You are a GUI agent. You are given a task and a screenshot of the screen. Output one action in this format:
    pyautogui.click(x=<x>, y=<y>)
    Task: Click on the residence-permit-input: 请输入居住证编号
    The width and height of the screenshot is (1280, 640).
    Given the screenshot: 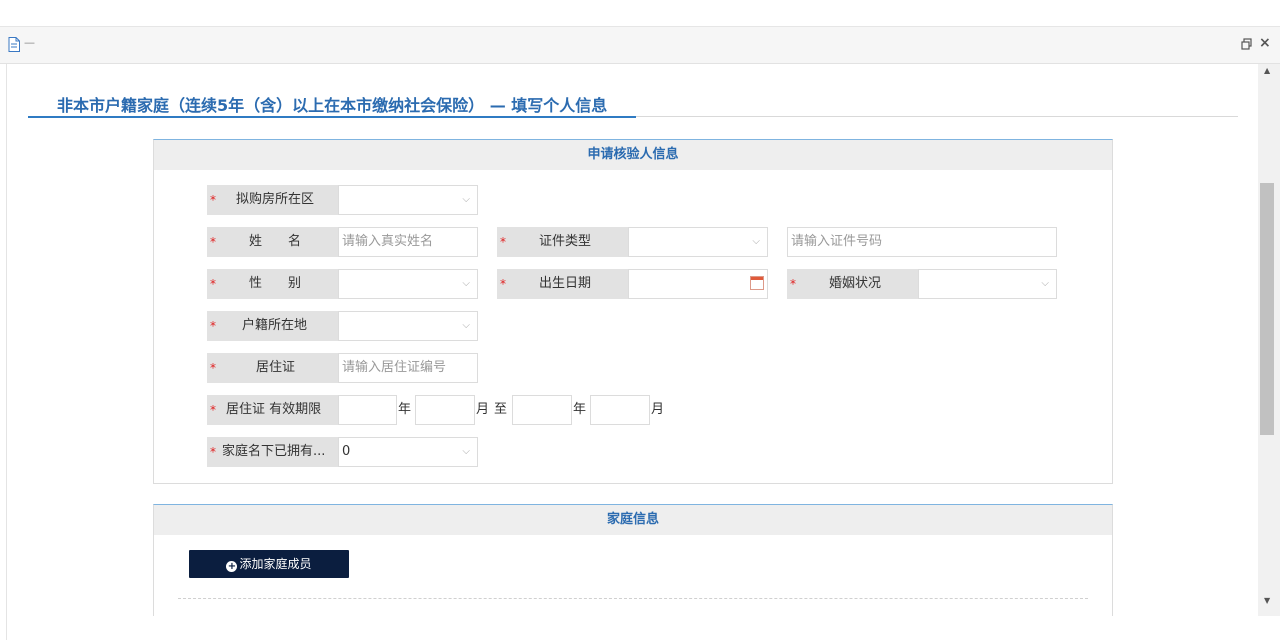 What is the action you would take?
    pyautogui.click(x=408, y=368)
    